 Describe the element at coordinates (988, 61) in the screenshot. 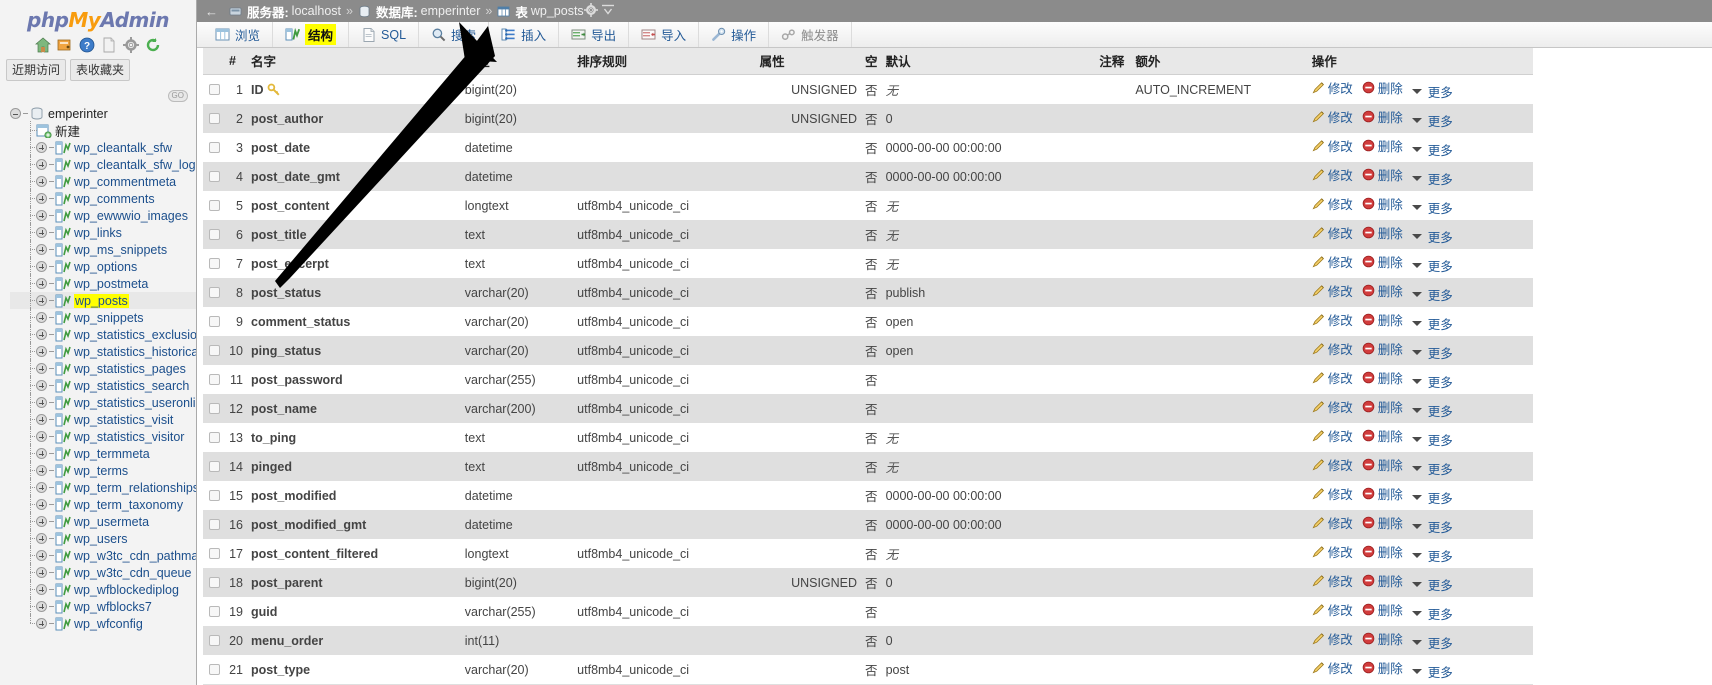

I see `header-default: 默认` at that location.